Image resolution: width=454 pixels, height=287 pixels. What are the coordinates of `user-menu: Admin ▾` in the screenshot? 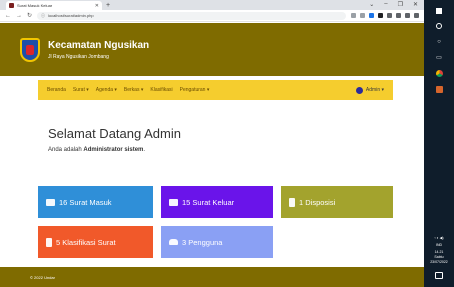 It's located at (369, 90).